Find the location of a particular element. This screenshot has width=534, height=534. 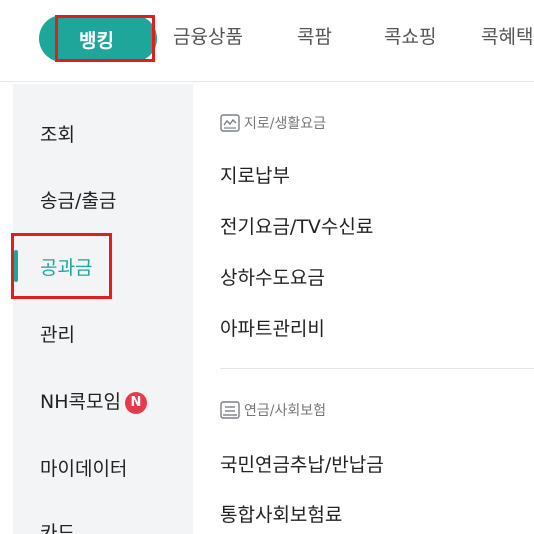

sidebar-active-indicator is located at coordinates (16, 266).